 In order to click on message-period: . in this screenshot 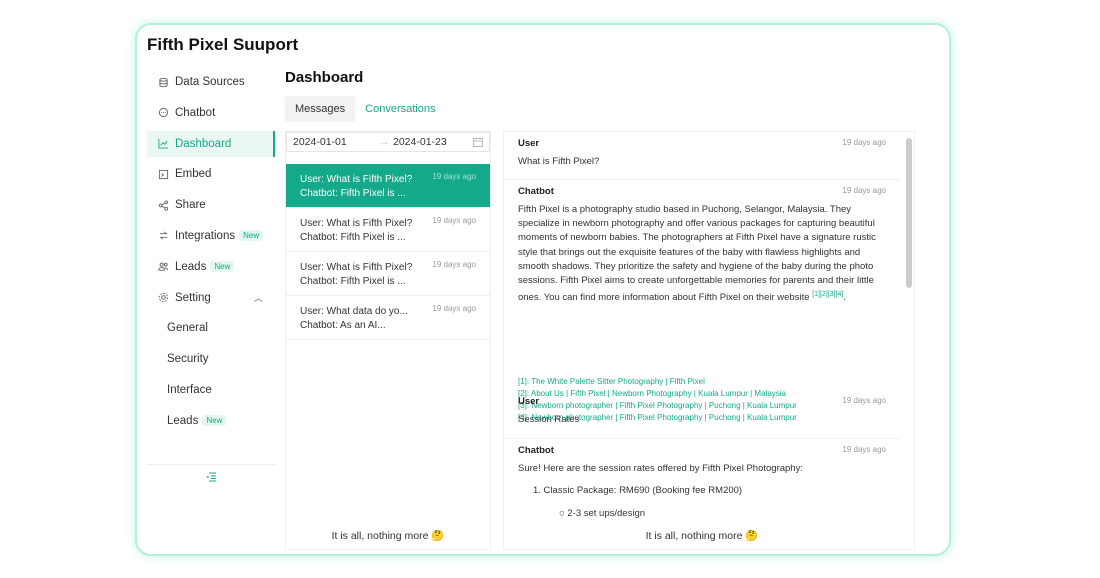, I will do `click(844, 298)`.